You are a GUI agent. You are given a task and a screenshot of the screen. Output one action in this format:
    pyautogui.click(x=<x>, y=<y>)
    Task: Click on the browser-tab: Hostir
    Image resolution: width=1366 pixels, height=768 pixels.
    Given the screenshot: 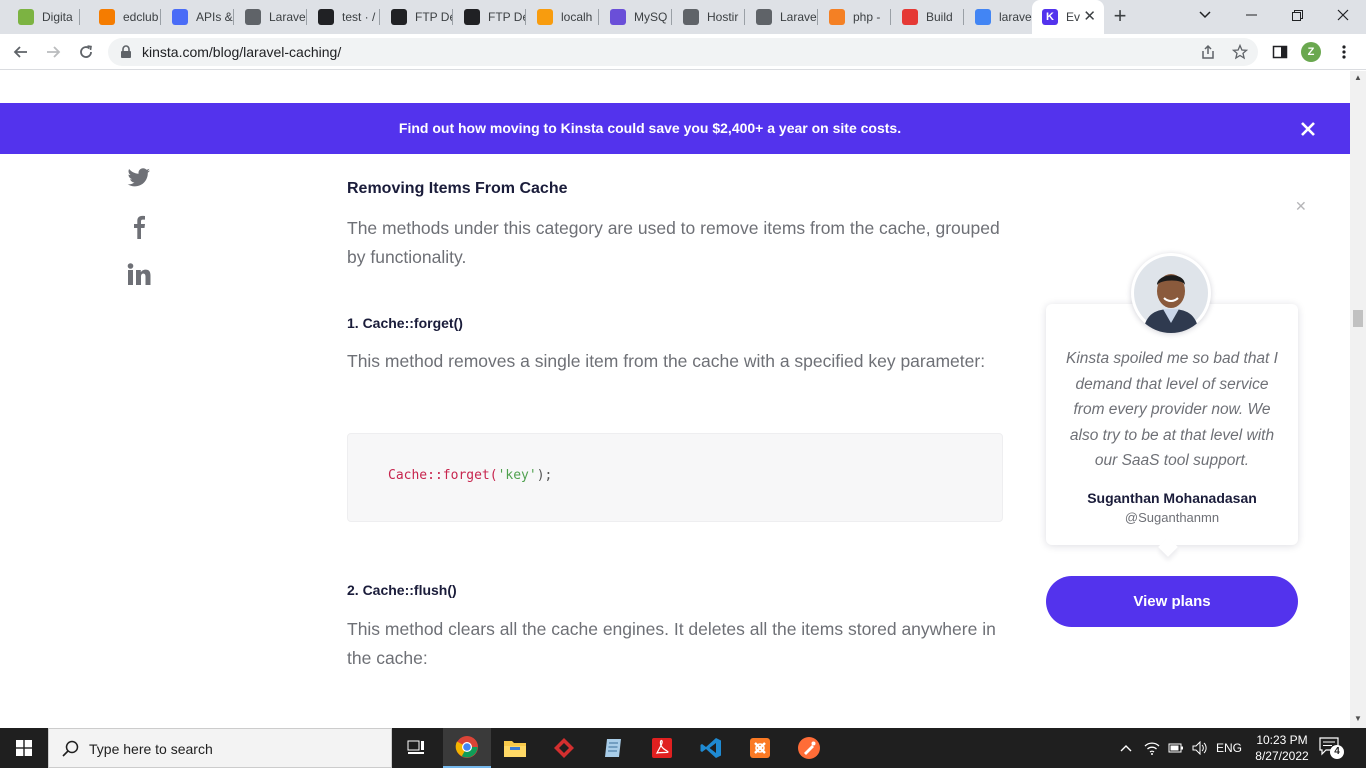 What is the action you would take?
    pyautogui.click(x=709, y=17)
    